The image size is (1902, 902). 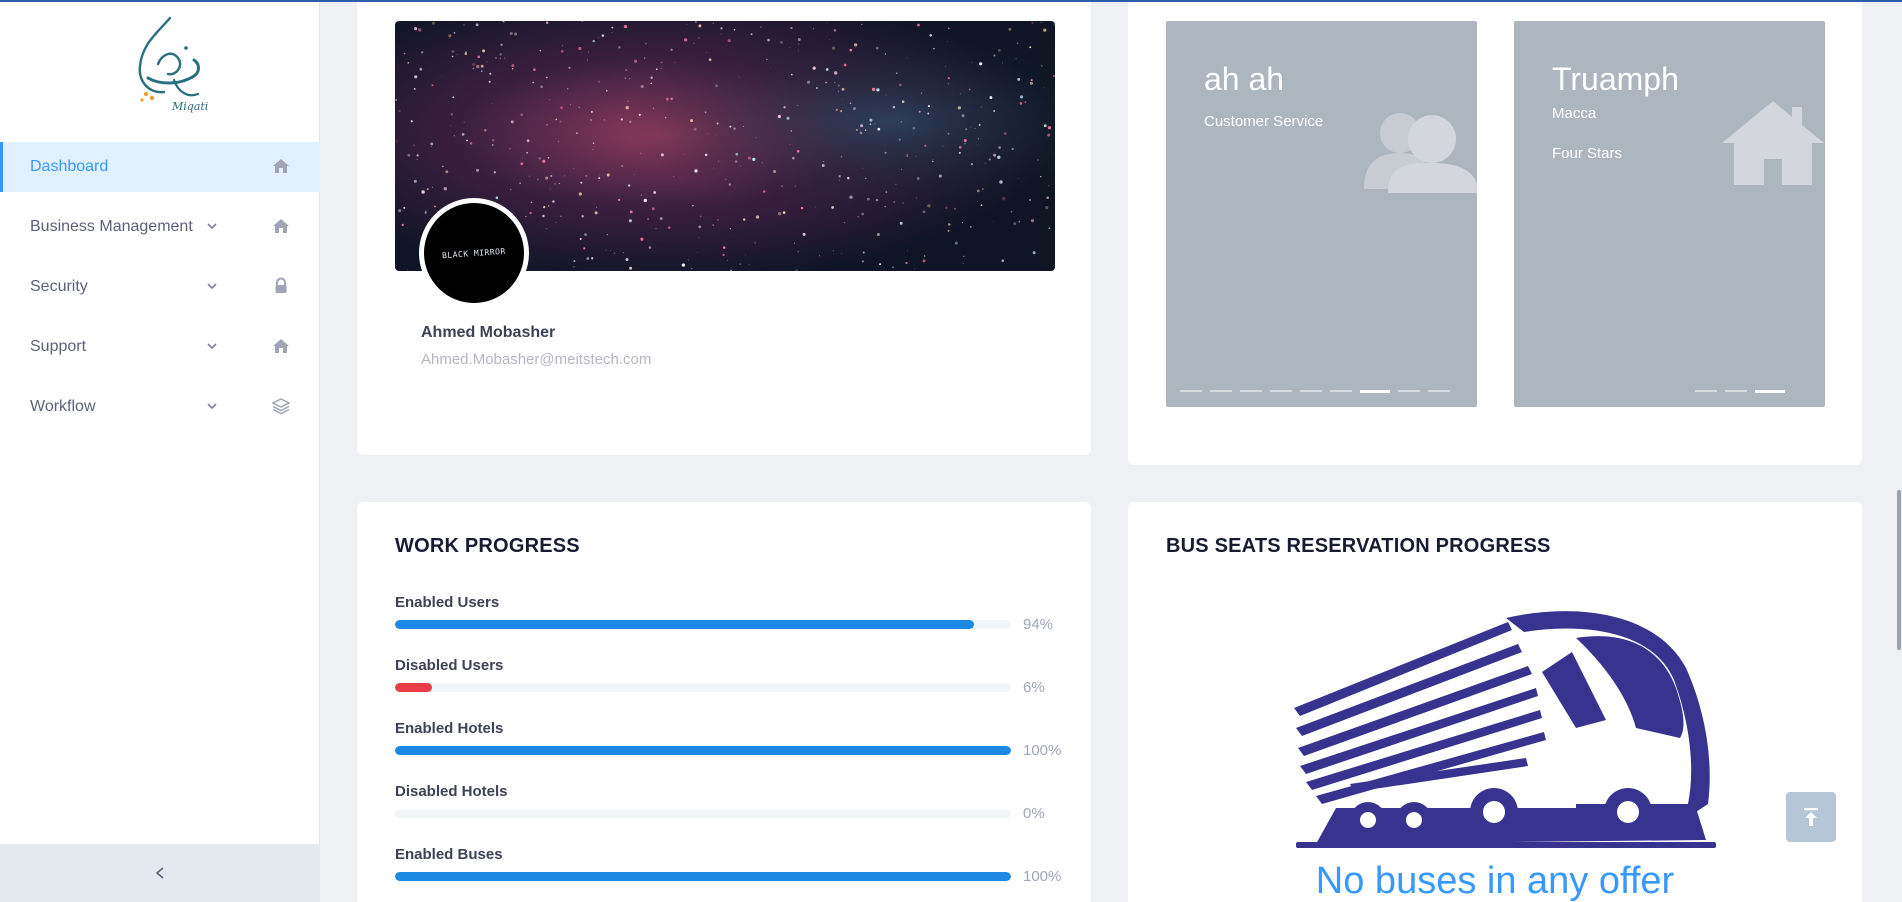 I want to click on scroll-to-top-button, so click(x=1811, y=817).